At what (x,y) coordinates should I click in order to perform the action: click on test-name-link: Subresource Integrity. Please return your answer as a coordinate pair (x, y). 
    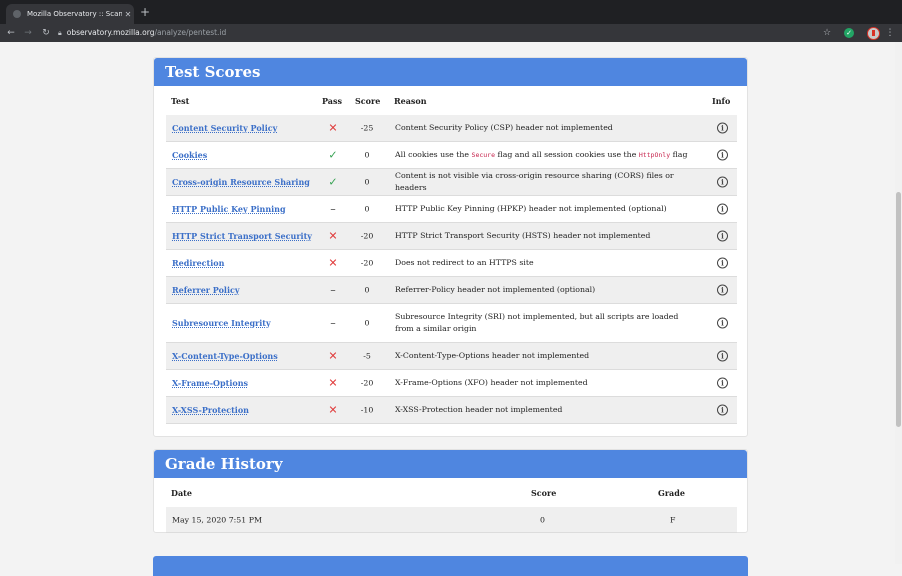
    Looking at the image, I should click on (221, 323).